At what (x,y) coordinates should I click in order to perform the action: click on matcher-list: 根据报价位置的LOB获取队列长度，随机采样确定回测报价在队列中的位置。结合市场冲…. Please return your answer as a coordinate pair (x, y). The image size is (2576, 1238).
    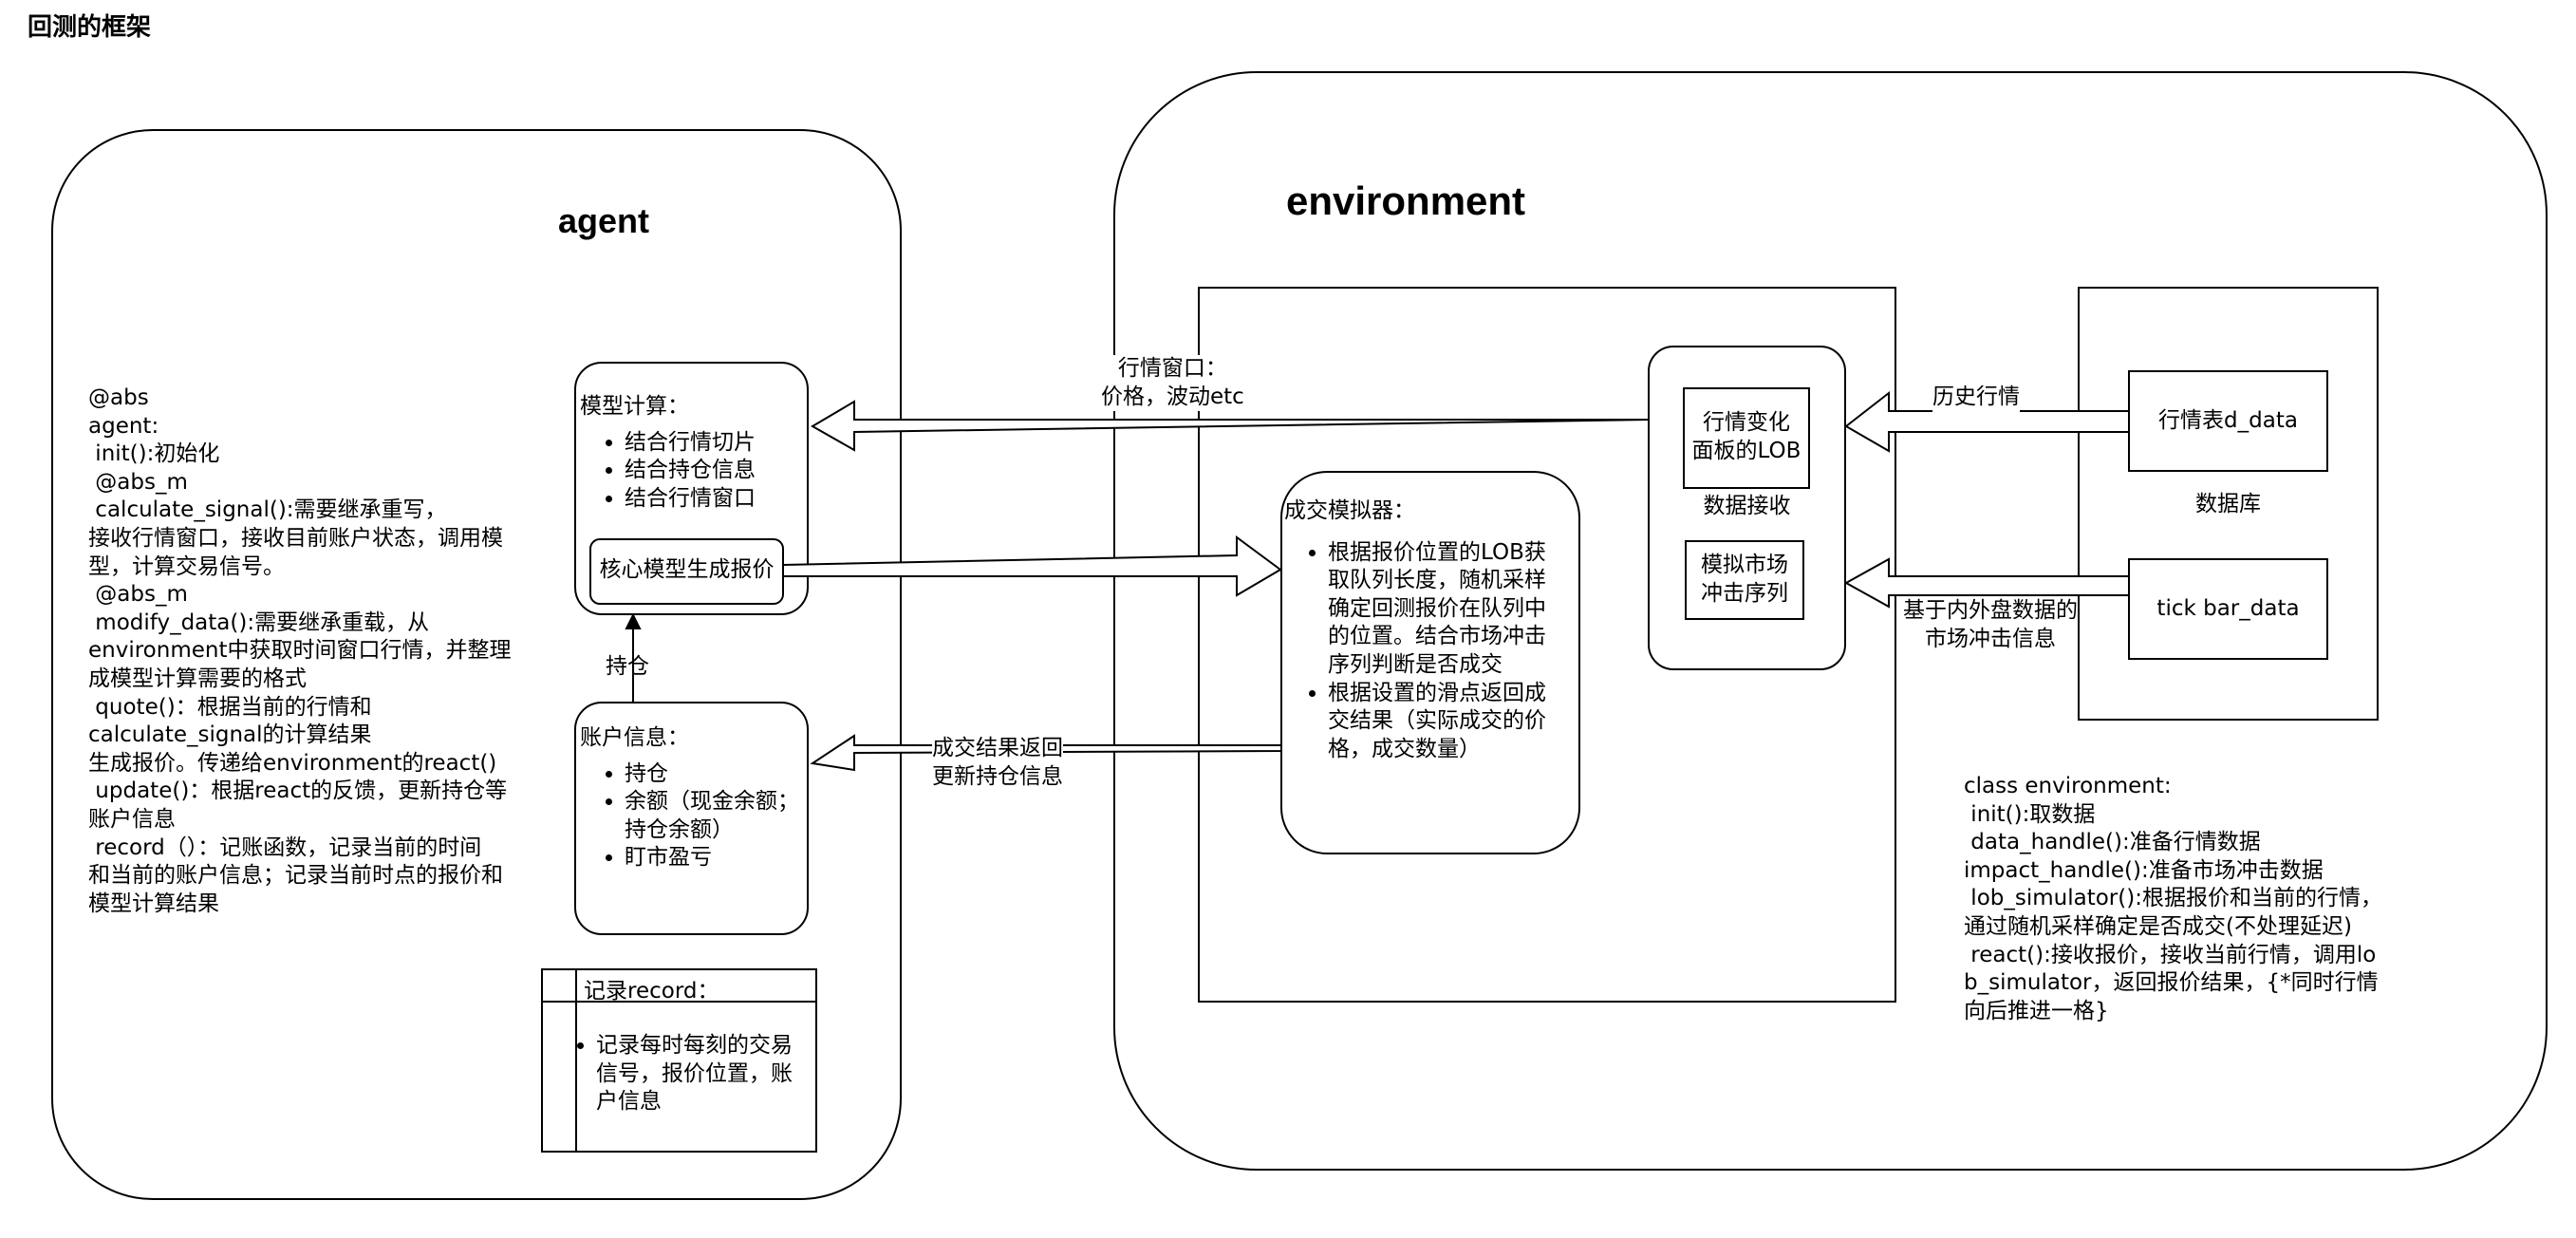
    Looking at the image, I should click on (1429, 652).